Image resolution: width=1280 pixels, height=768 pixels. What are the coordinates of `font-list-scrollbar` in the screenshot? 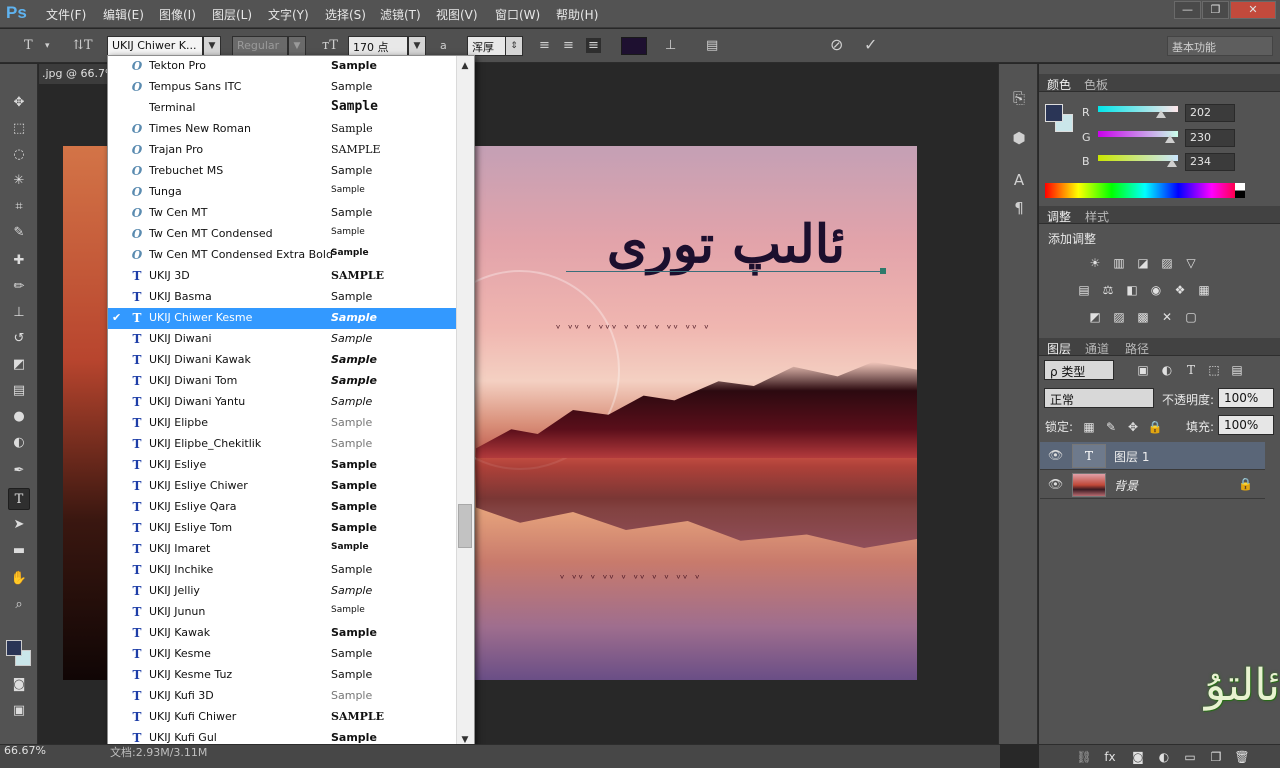 It's located at (465, 402).